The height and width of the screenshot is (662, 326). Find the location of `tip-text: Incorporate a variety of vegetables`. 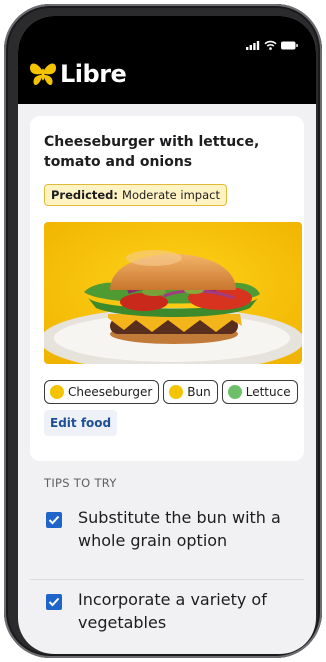

tip-text: Incorporate a variety of vegetables is located at coordinates (172, 611).